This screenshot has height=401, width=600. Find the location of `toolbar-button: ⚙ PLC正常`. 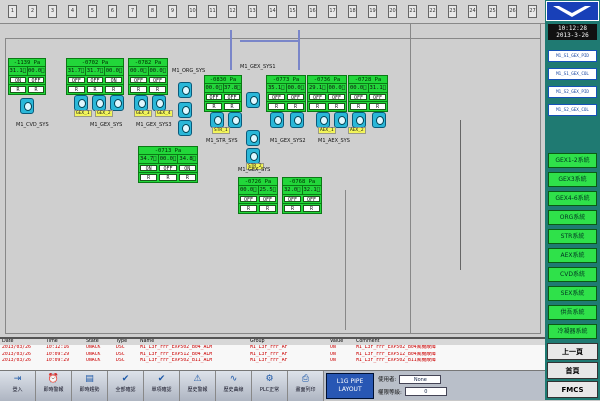

toolbar-button: ⚙ PLC正常 is located at coordinates (270, 386).